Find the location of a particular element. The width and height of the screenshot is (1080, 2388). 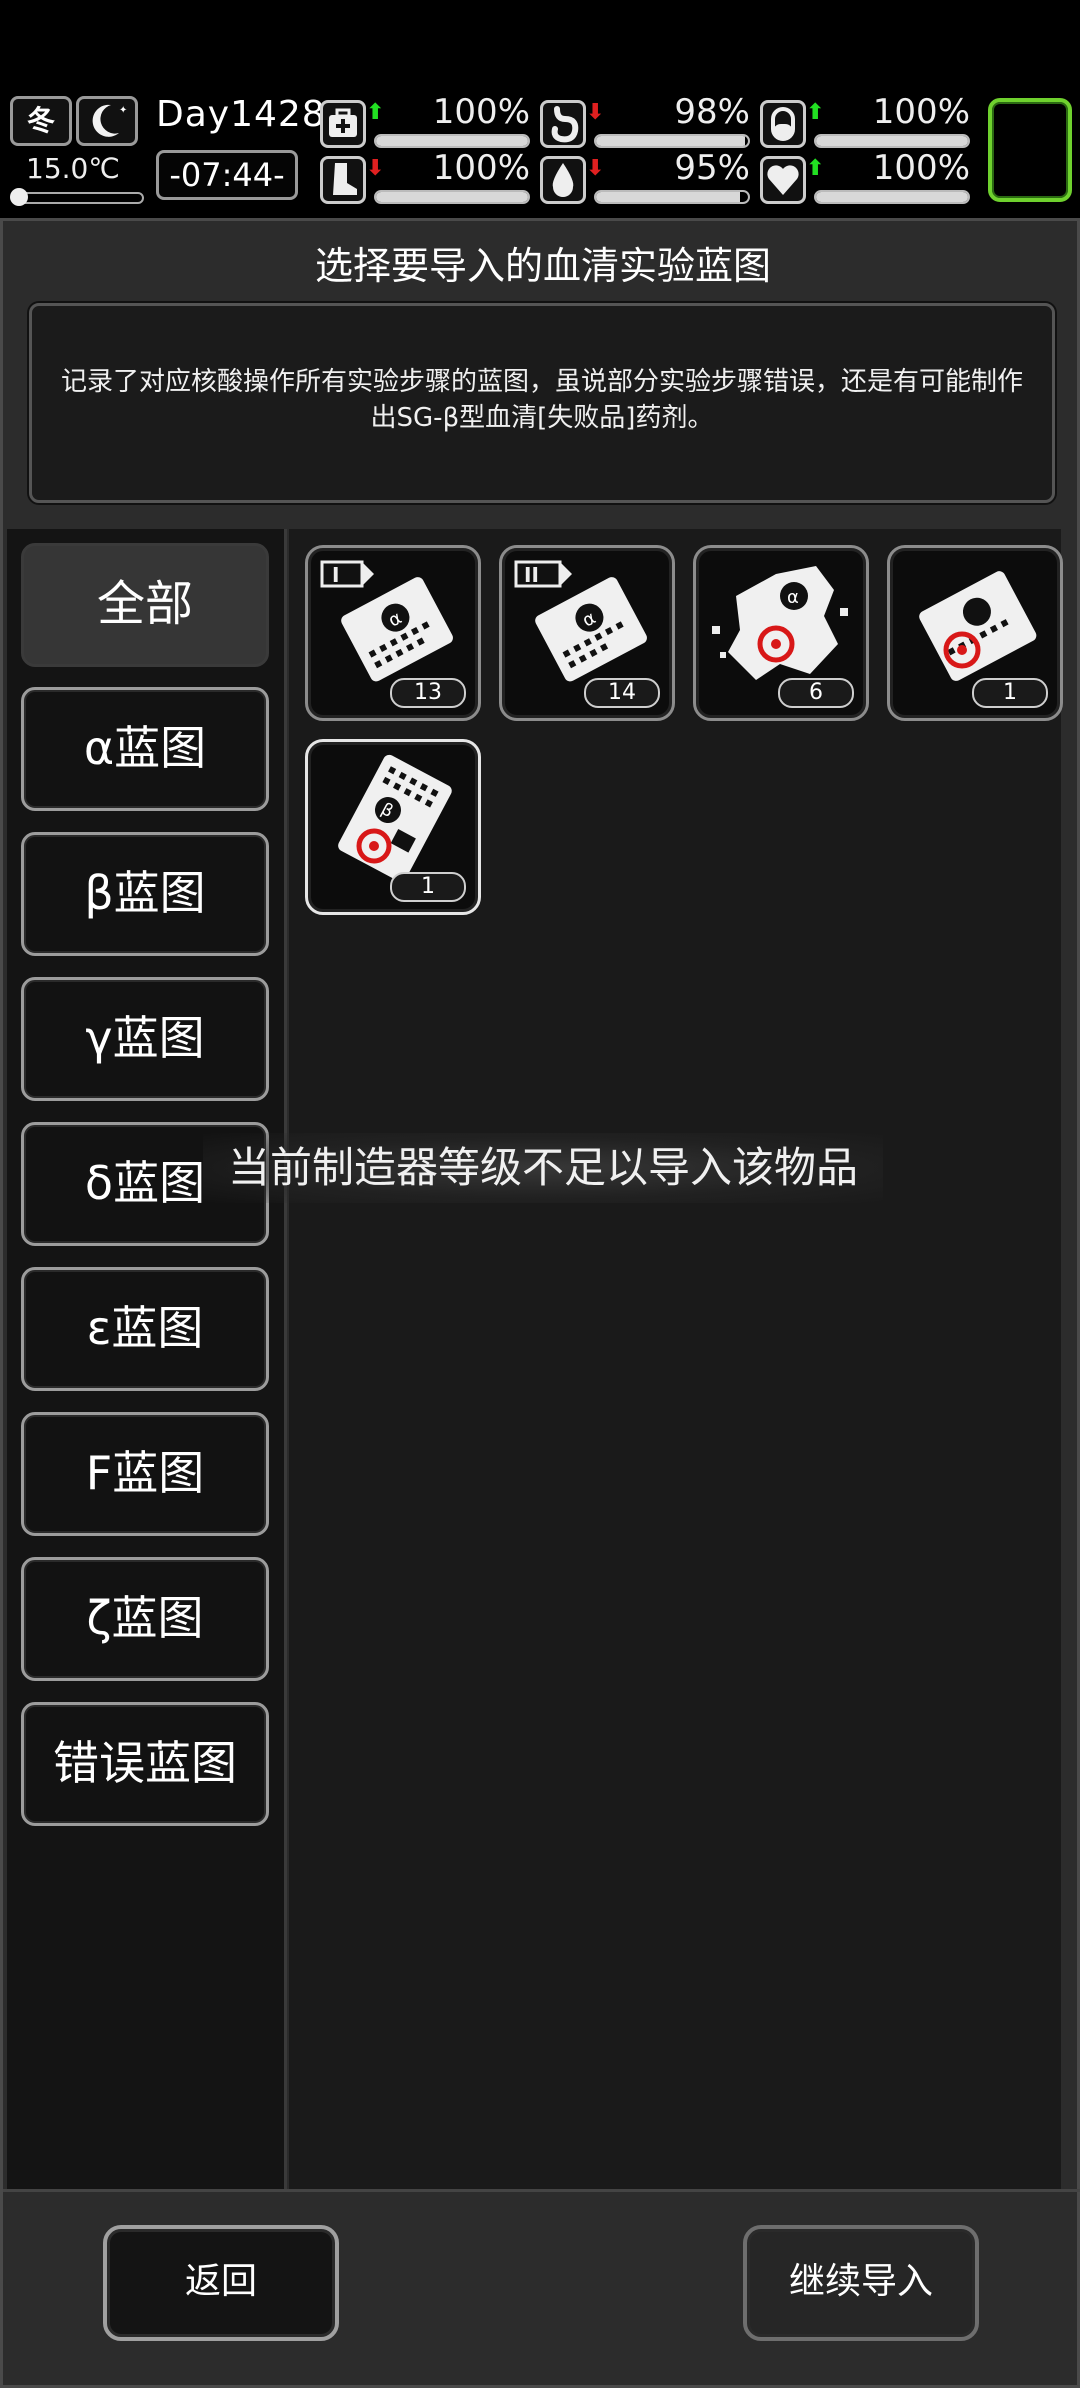

medicine-bar is located at coordinates (892, 141).